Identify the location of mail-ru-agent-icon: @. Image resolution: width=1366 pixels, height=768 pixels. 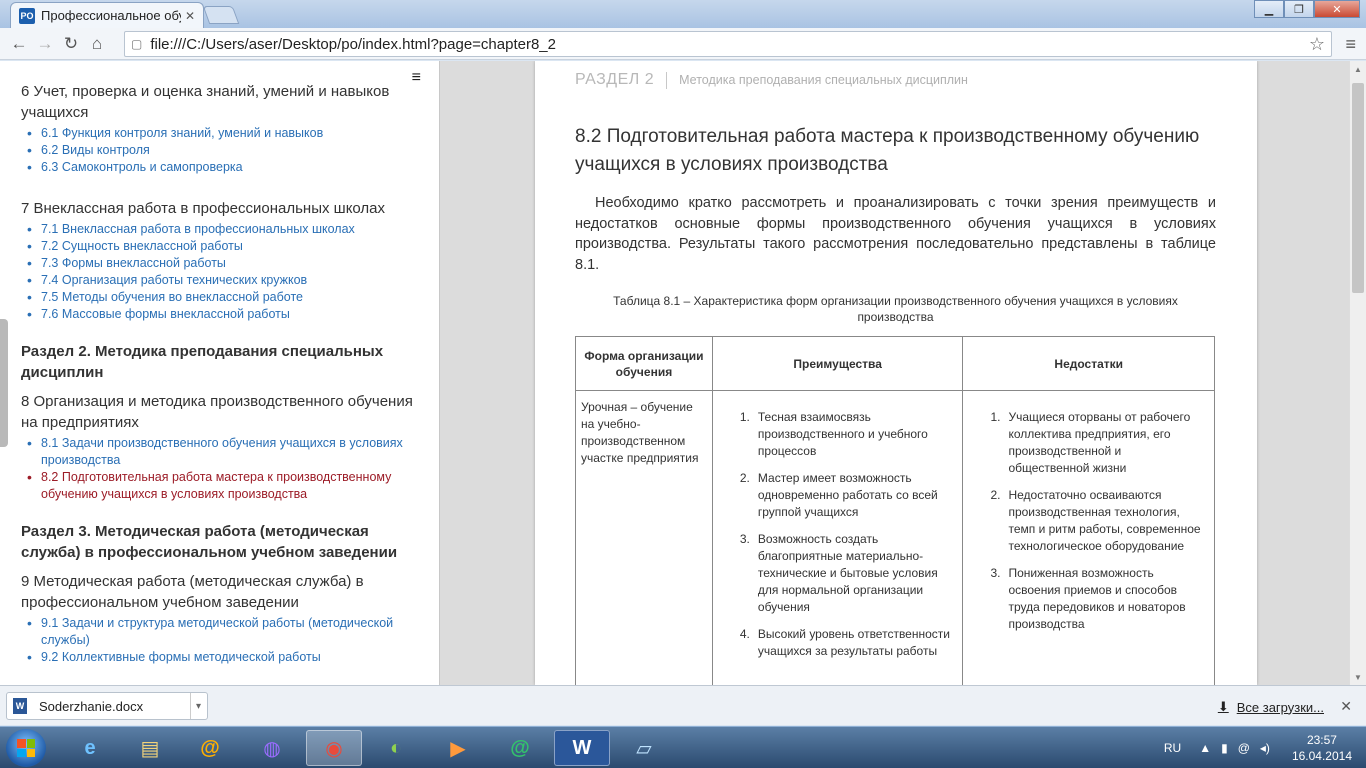
(210, 748).